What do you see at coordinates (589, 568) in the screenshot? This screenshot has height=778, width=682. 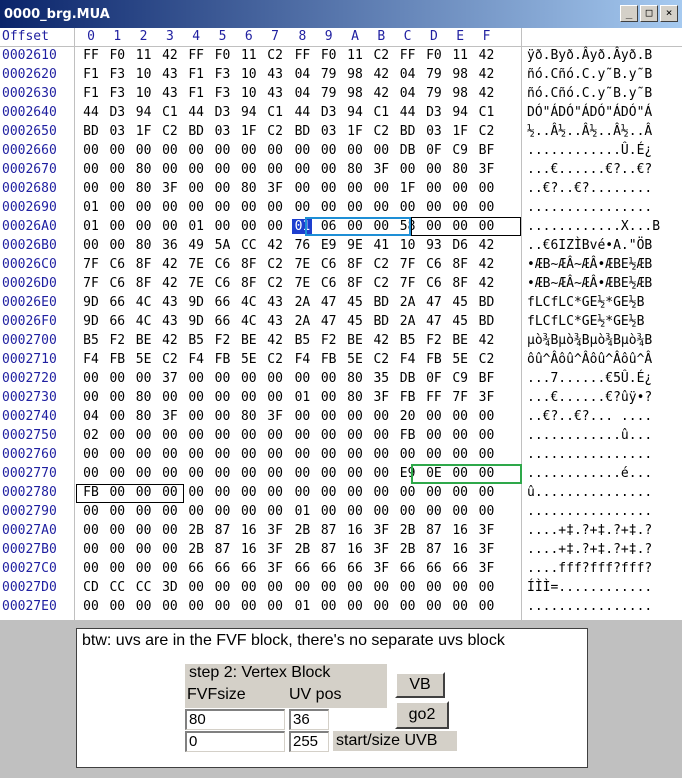 I see `ascii-text: ....fff?fff?fff?` at bounding box center [589, 568].